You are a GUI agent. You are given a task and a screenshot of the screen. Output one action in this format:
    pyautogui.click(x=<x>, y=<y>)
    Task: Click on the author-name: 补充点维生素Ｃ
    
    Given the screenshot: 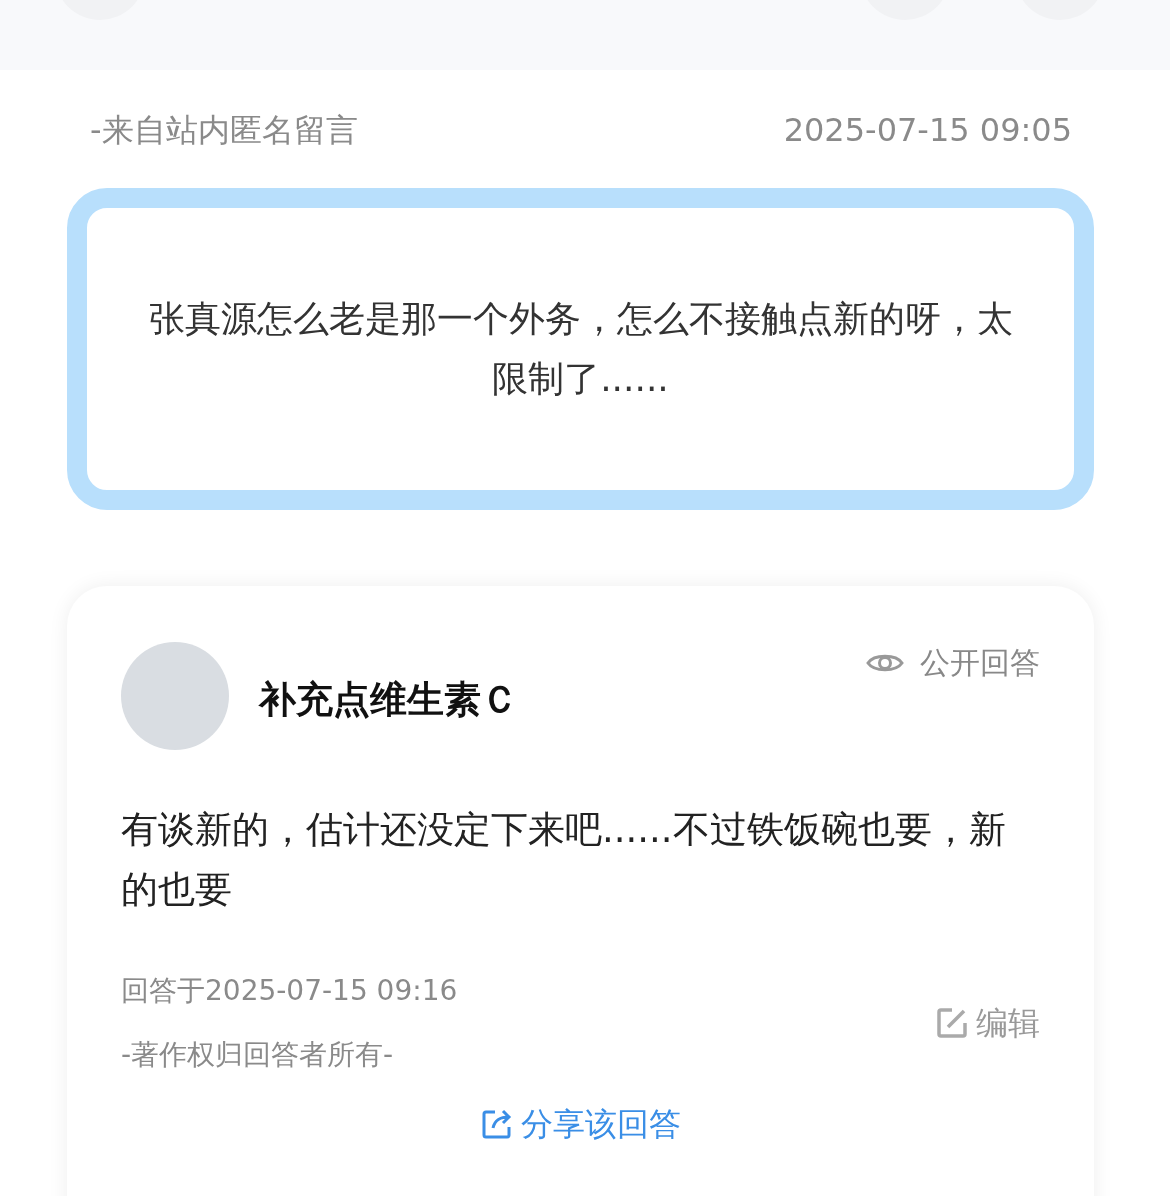 What is the action you would take?
    pyautogui.click(x=388, y=700)
    